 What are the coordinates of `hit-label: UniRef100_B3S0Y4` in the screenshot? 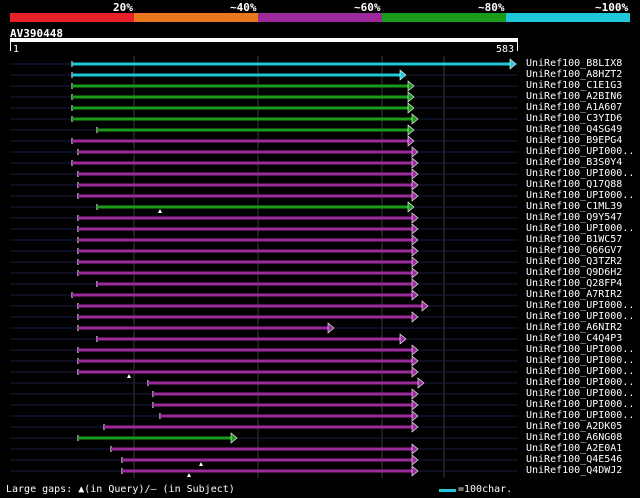 It's located at (574, 162).